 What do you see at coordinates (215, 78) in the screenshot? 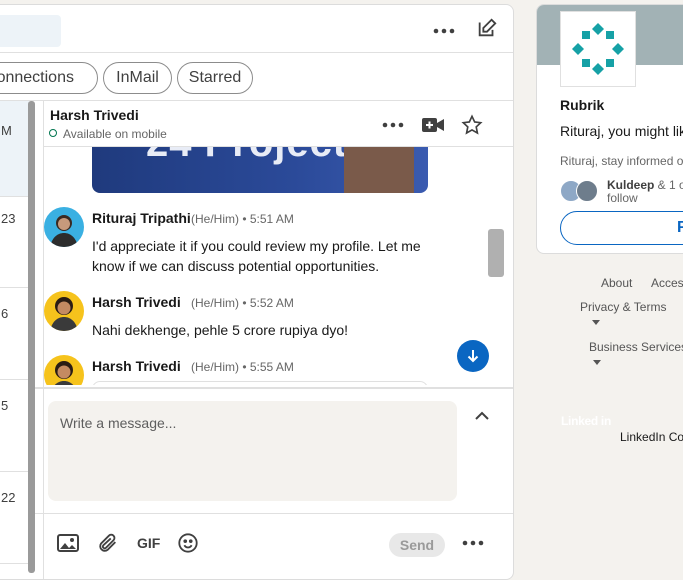
I see `filter-starred: Starred` at bounding box center [215, 78].